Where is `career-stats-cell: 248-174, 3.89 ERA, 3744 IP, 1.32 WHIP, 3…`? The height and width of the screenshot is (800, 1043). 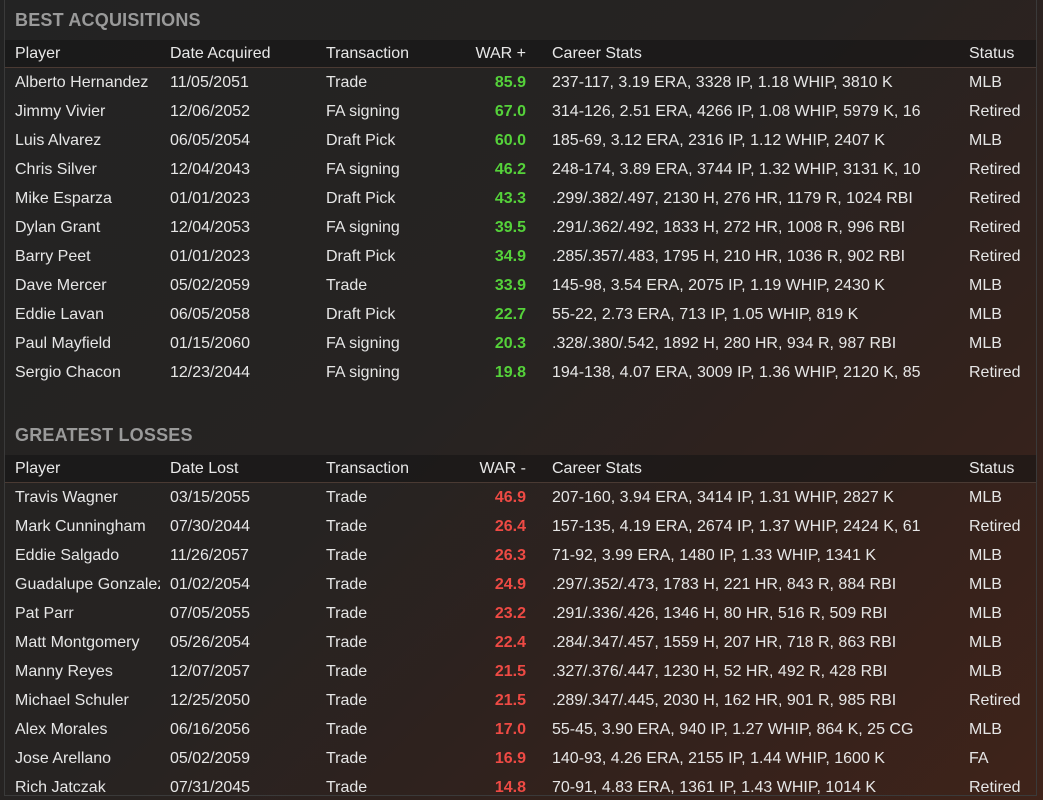
career-stats-cell: 248-174, 3.89 ERA, 3744 IP, 1.32 WHIP, 3… is located at coordinates (736, 169).